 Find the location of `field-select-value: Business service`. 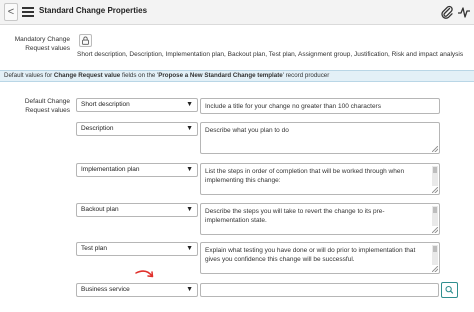

field-select-value: Business service is located at coordinates (105, 289).